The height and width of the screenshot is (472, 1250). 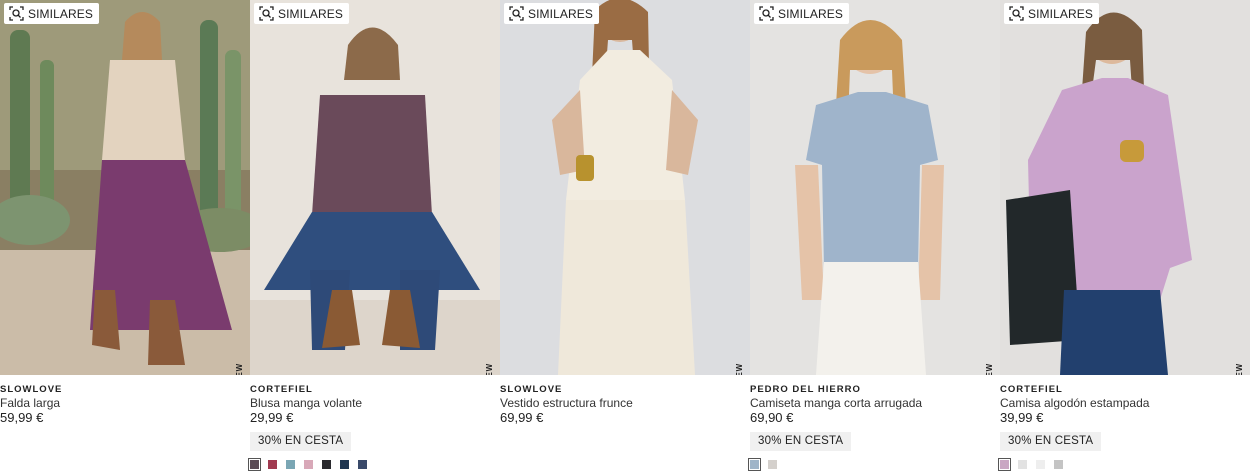 I want to click on product-name: Camisa algodón estampada, so click(x=1125, y=403).